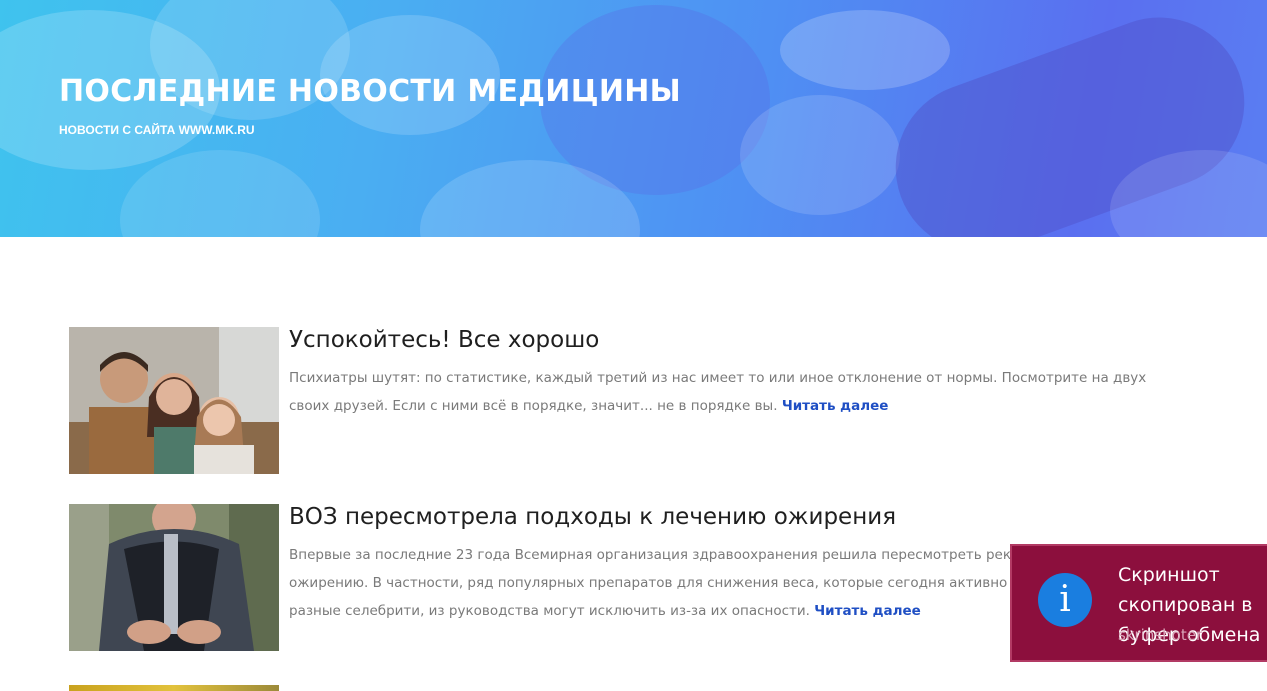  Describe the element at coordinates (1160, 635) in the screenshot. I see `notification-app-name: skrinshoter` at that location.